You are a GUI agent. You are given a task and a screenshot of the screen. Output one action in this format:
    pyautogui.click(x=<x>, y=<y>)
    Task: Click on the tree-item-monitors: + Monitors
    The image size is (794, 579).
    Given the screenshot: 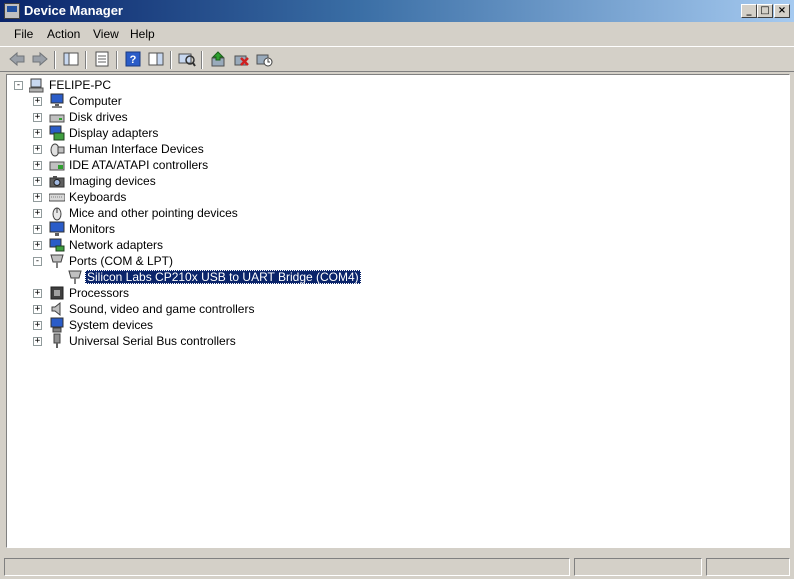 What is the action you would take?
    pyautogui.click(x=207, y=229)
    